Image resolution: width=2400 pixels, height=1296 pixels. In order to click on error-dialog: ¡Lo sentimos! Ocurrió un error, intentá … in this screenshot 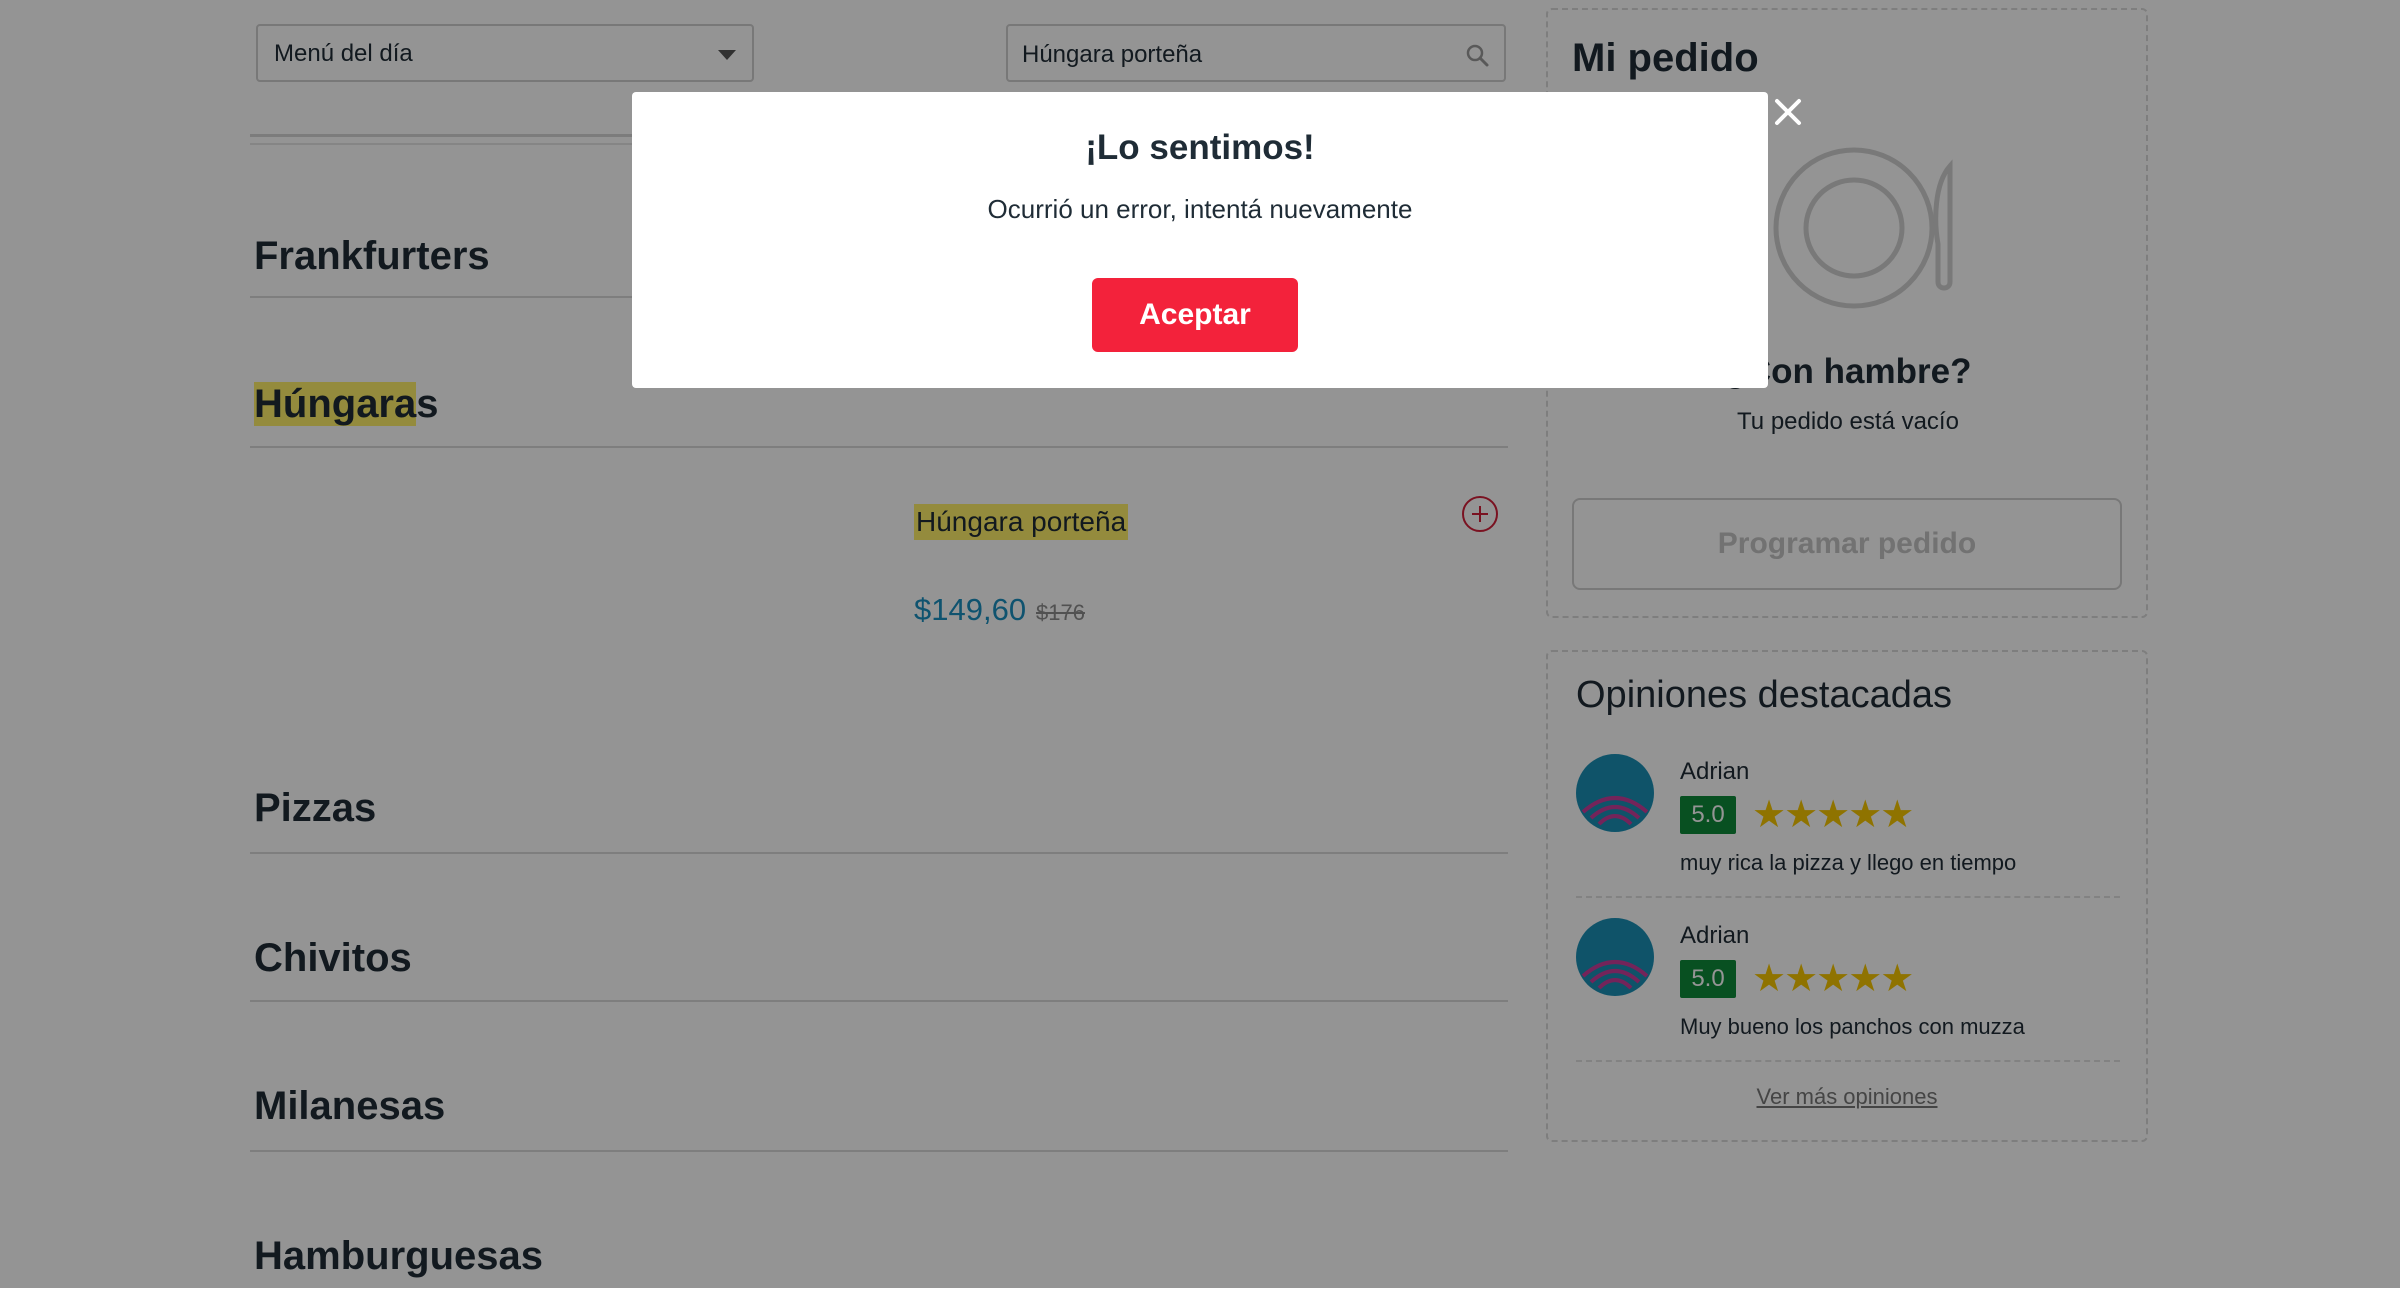, I will do `click(1200, 240)`.